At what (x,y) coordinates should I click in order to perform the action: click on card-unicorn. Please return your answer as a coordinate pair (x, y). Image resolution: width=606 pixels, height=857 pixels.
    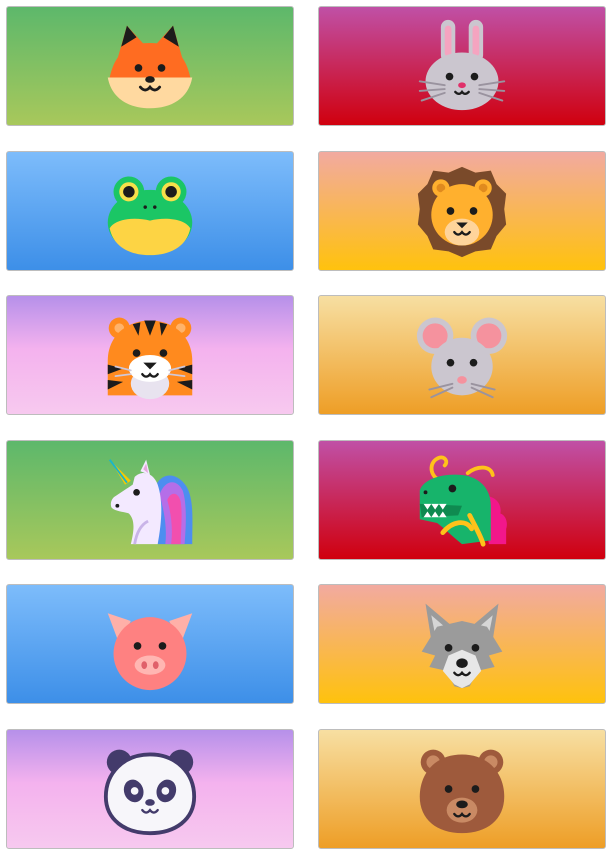
    Looking at the image, I should click on (150, 500).